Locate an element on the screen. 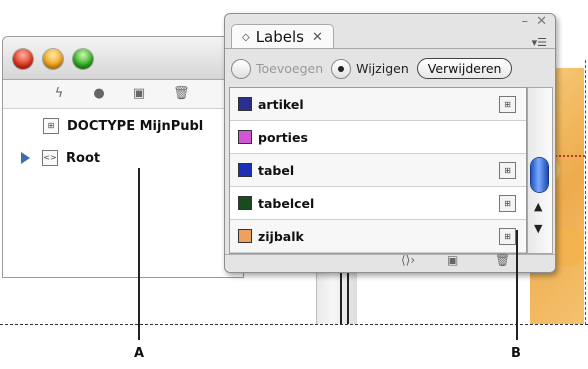 The width and height of the screenshot is (588, 369). window-titlebar is located at coordinates (123, 58).